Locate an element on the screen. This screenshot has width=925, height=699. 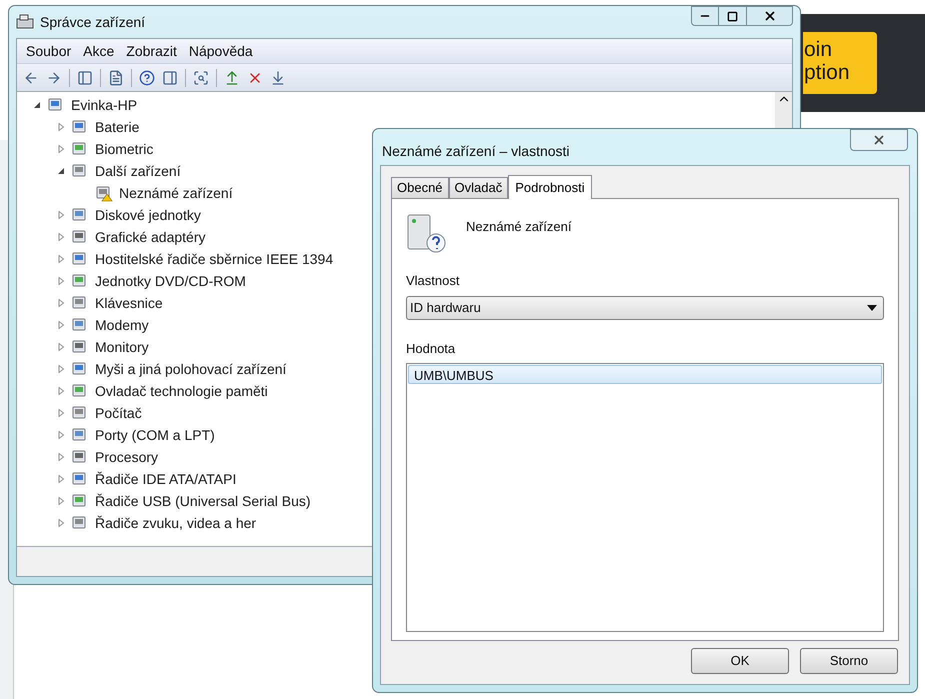
help-icon is located at coordinates (147, 78).